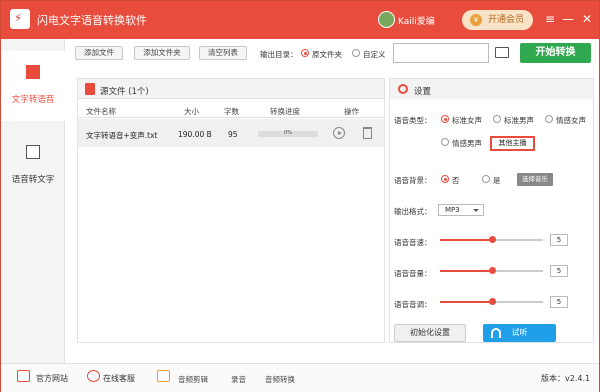  What do you see at coordinates (559, 240) in the screenshot?
I see `speed-value: 5` at bounding box center [559, 240].